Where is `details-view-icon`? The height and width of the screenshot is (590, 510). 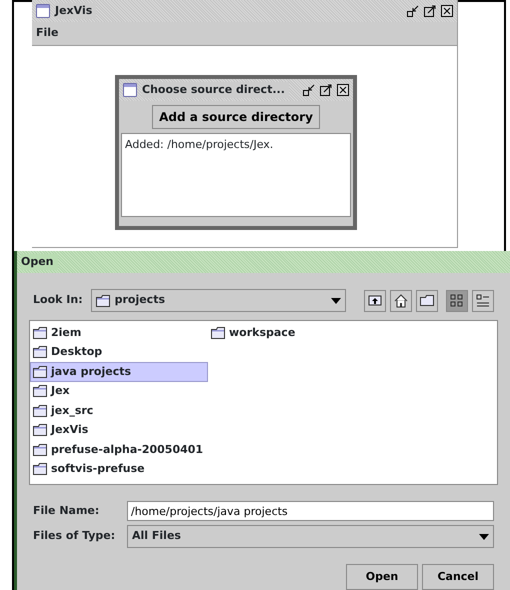
details-view-icon is located at coordinates (483, 300).